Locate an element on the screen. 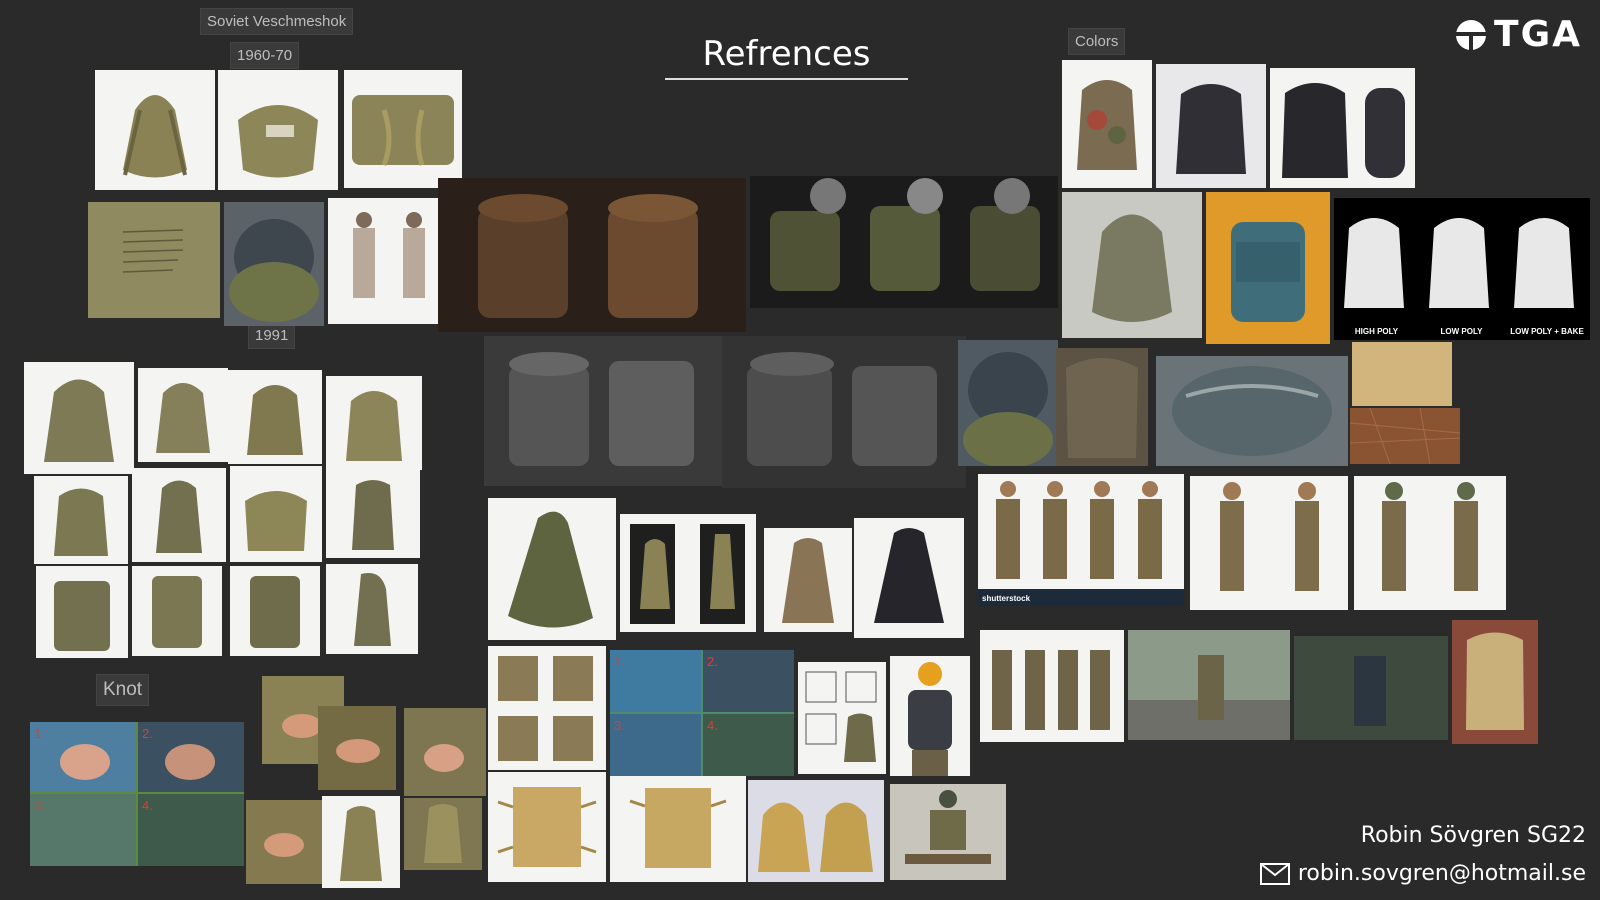 The width and height of the screenshot is (1600, 900). reference-photo-bag-grey is located at coordinates (1132, 265).